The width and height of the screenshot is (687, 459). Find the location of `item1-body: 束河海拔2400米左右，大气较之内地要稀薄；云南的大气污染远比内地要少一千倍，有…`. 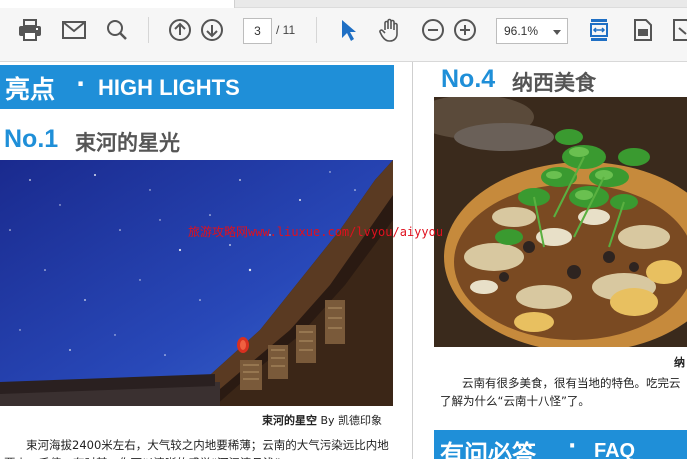

item1-body: 束河海拔2400米左右，大气较之内地要稀薄；云南的大气污染远比内地要少一千倍，有… is located at coordinates (196, 448).